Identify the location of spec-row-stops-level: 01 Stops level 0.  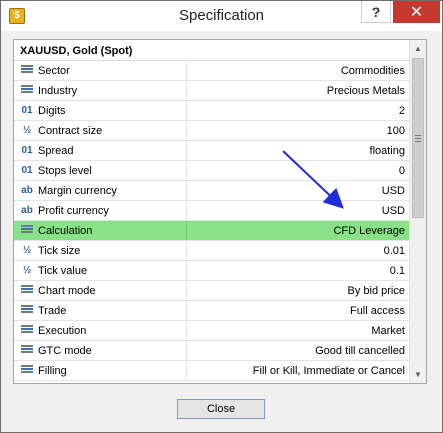
(211, 171).